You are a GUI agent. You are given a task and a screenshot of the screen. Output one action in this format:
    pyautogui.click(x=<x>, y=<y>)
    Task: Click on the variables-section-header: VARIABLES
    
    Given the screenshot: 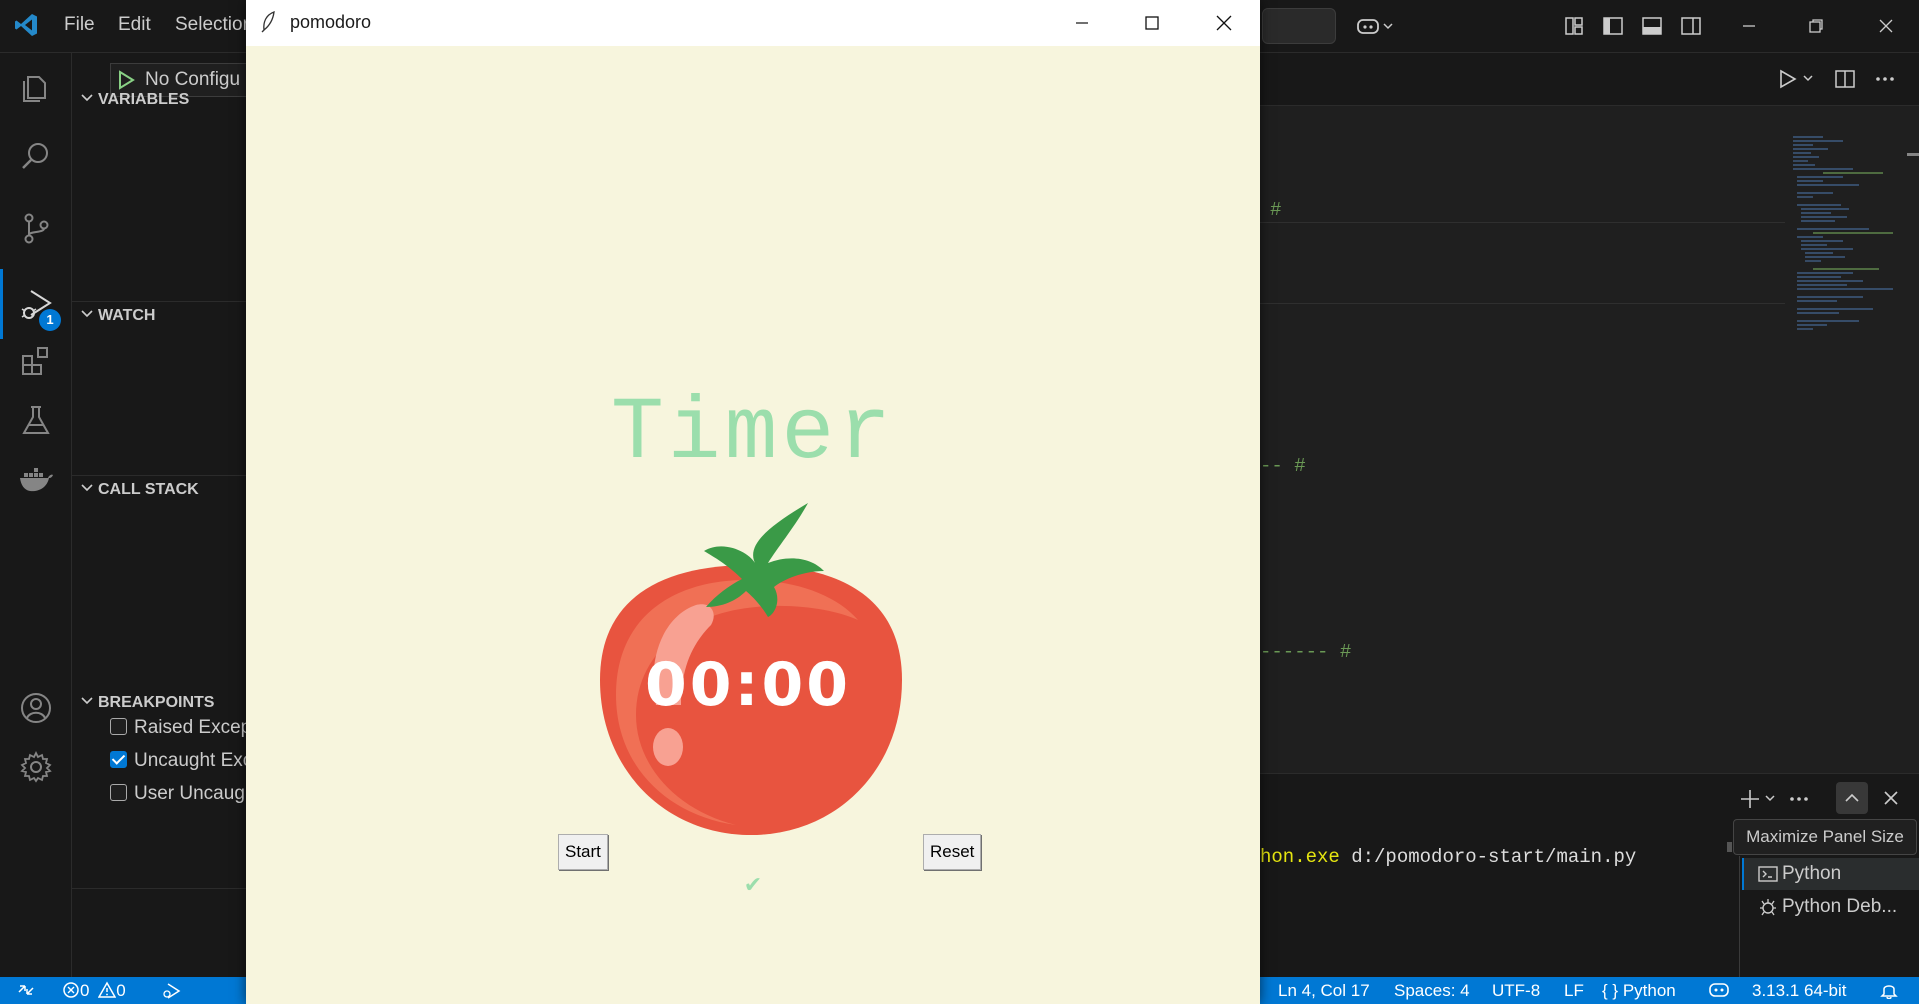 What is the action you would take?
    pyautogui.click(x=134, y=100)
    